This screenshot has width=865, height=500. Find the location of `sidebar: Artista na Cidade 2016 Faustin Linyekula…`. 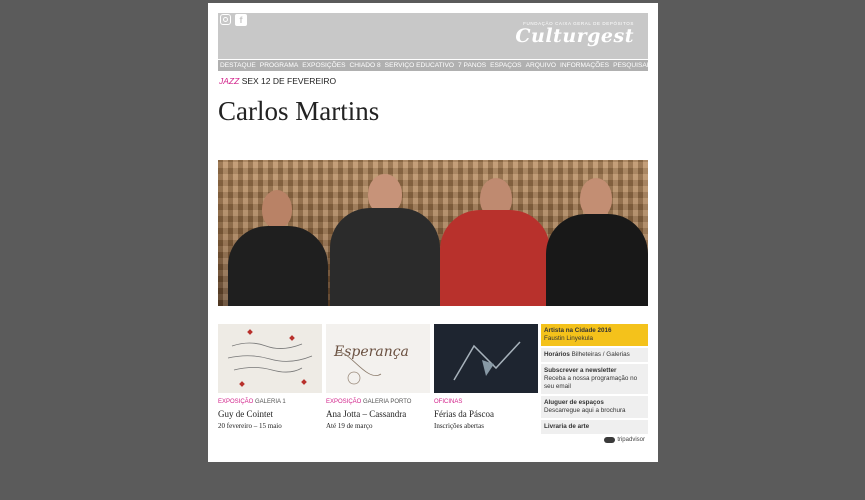

sidebar: Artista na Cidade 2016 Faustin Linyekula… is located at coordinates (594, 383).